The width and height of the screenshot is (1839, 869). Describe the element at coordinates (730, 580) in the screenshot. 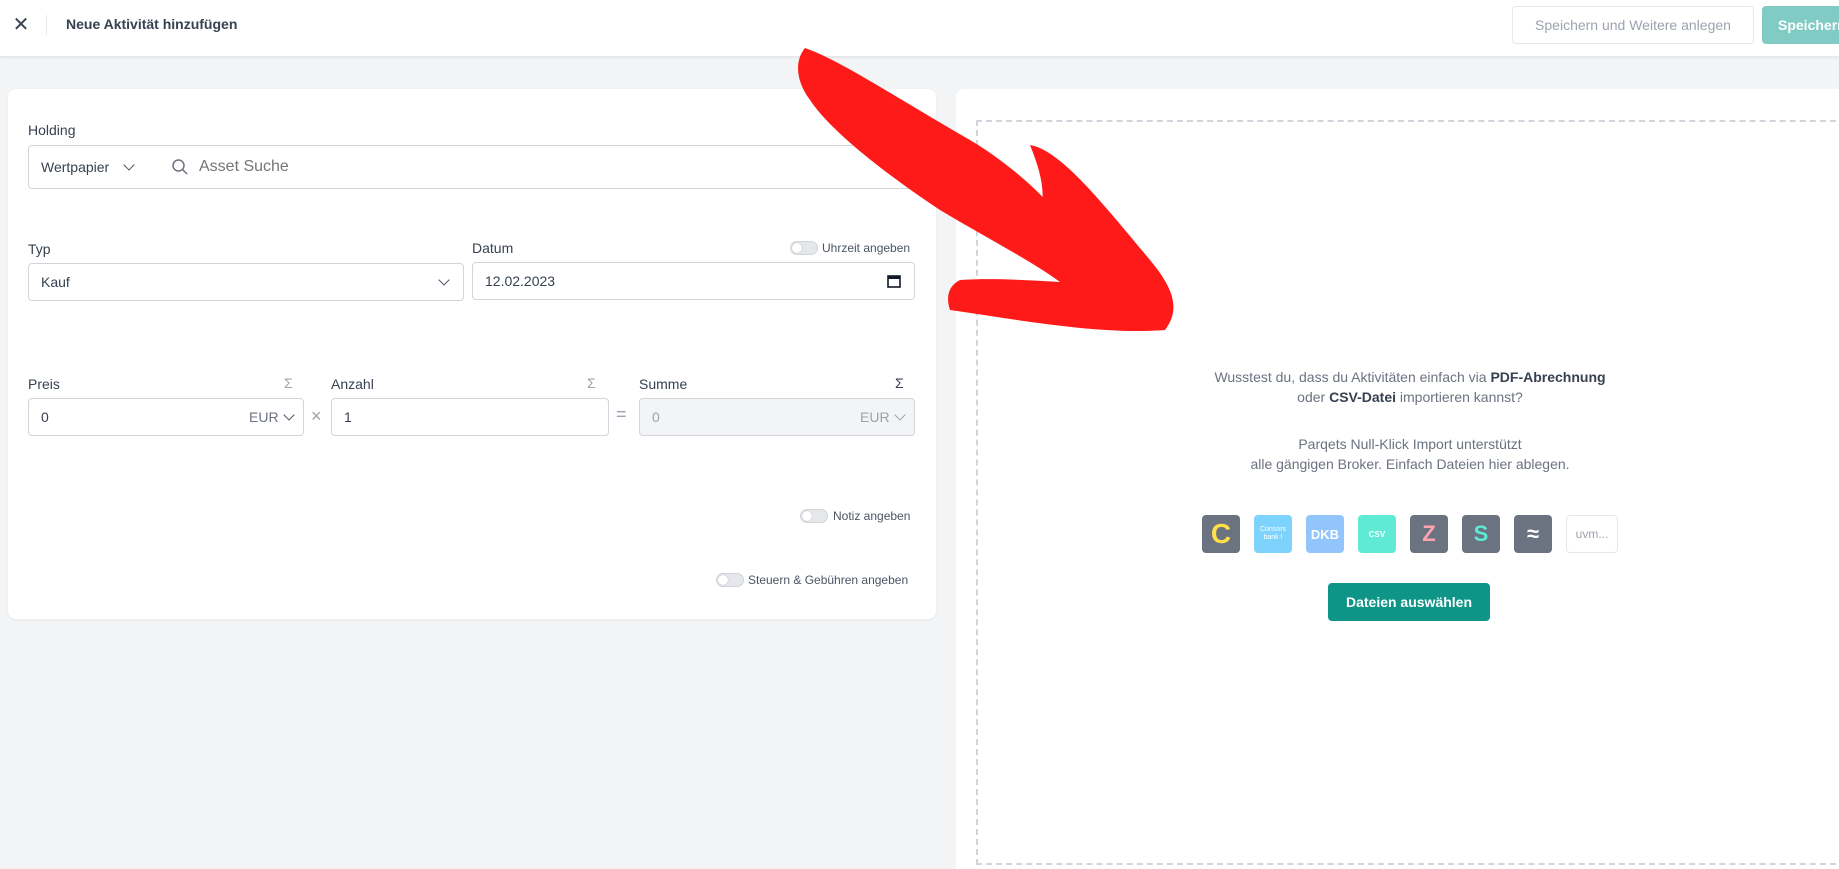

I see `fees-toggle` at that location.